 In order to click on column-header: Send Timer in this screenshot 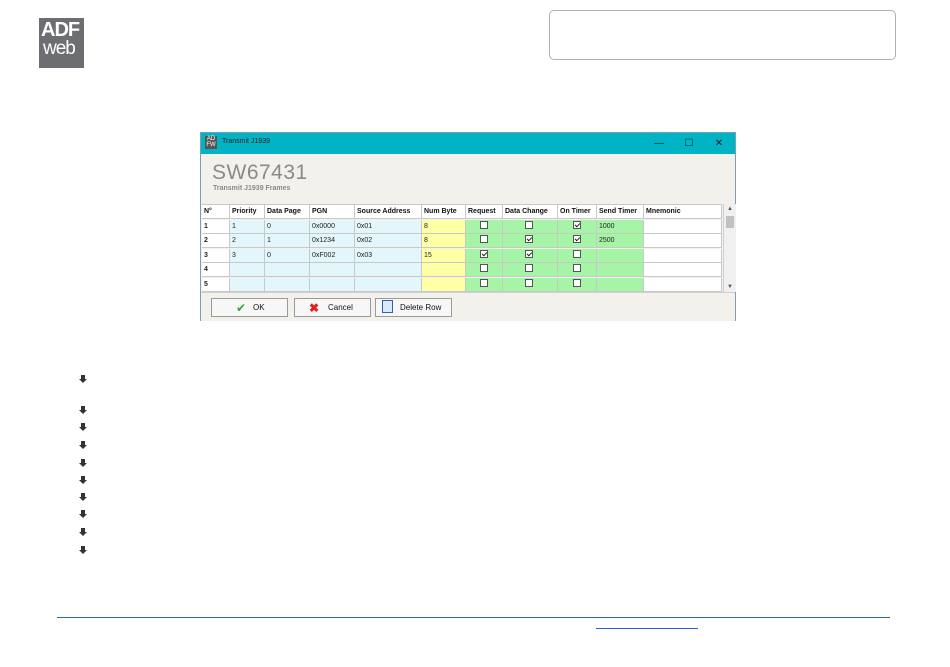, I will do `click(620, 212)`.